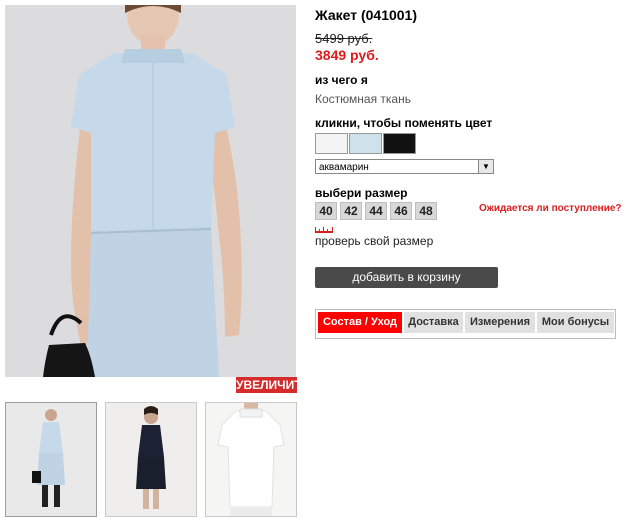  I want to click on tab-composition-care: Состав / Уход, so click(360, 322).